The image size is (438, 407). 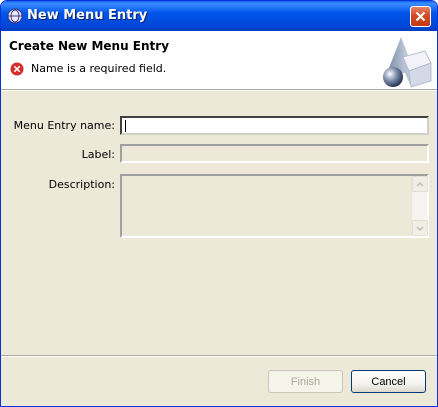 I want to click on chevron-up-icon, so click(x=420, y=184).